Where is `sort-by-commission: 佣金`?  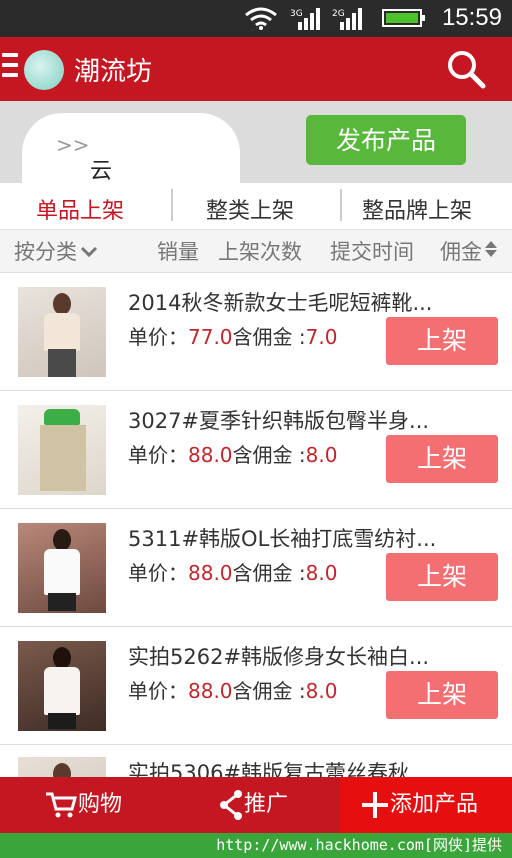 sort-by-commission: 佣金 is located at coordinates (469, 251).